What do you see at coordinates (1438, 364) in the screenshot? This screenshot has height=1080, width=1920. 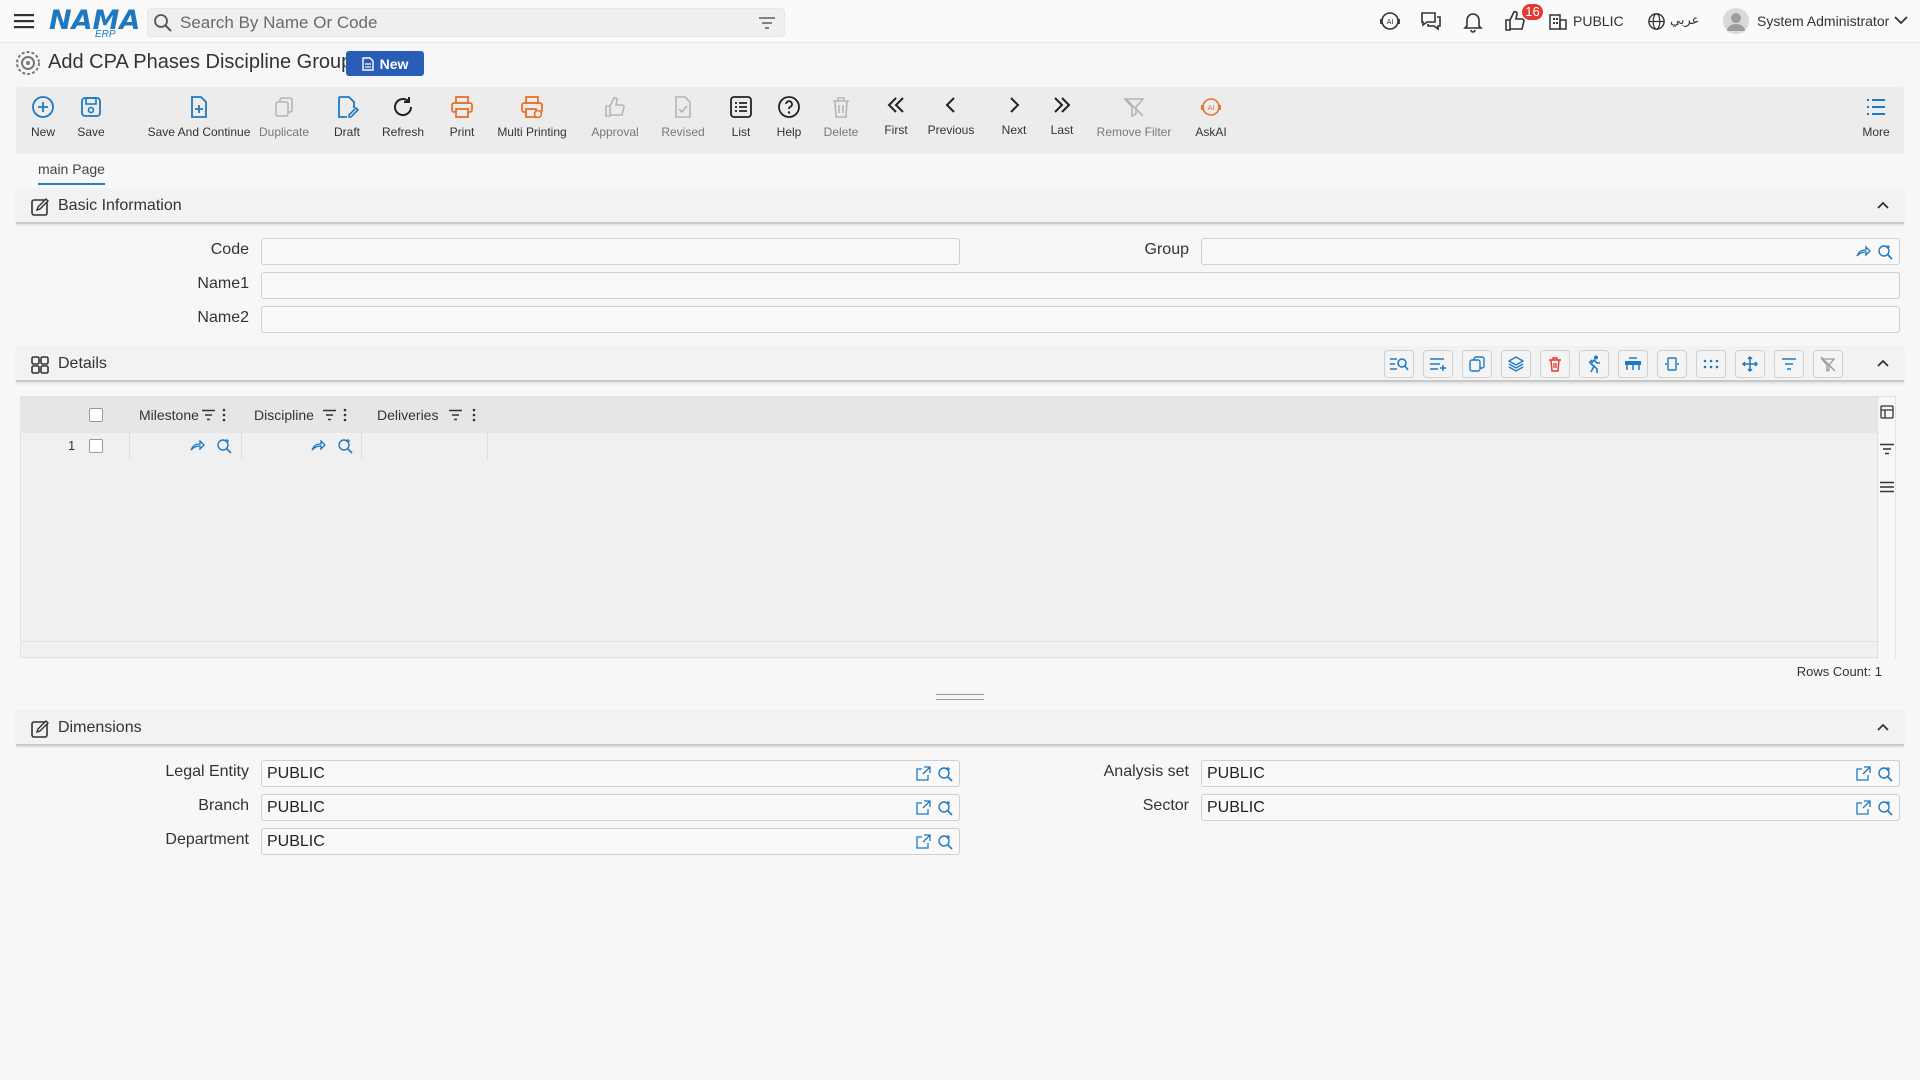 I see `add-row-icon` at bounding box center [1438, 364].